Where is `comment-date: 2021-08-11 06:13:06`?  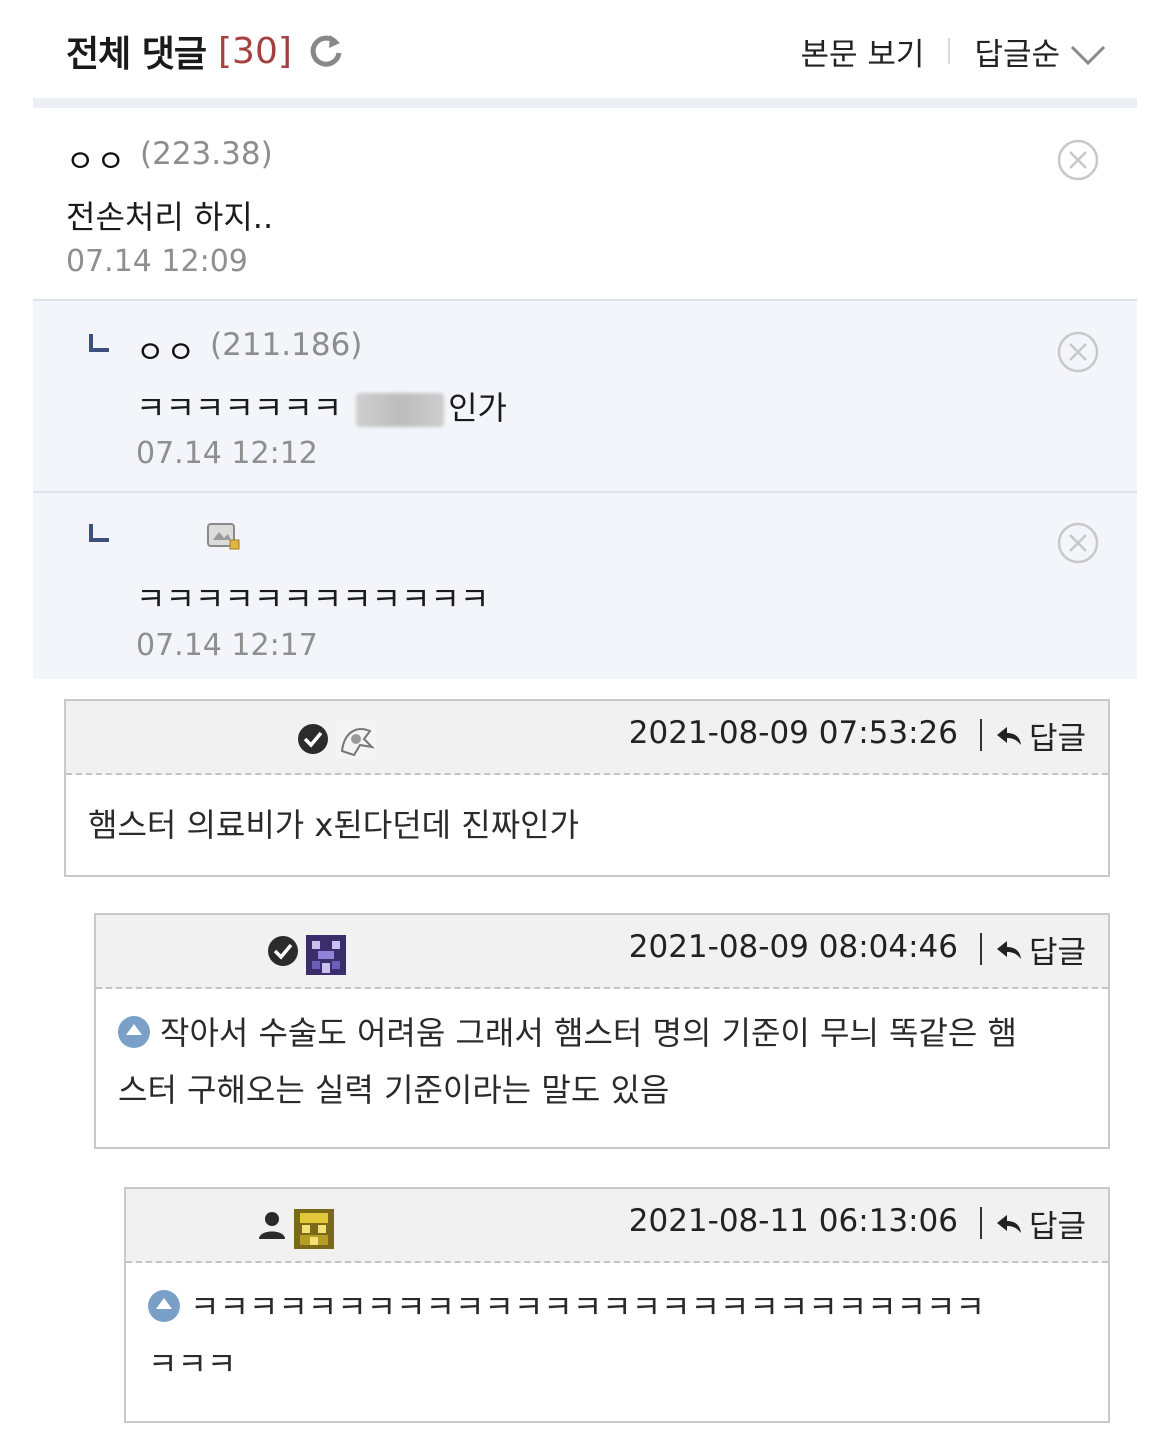
comment-date: 2021-08-11 06:13:06 is located at coordinates (793, 1221).